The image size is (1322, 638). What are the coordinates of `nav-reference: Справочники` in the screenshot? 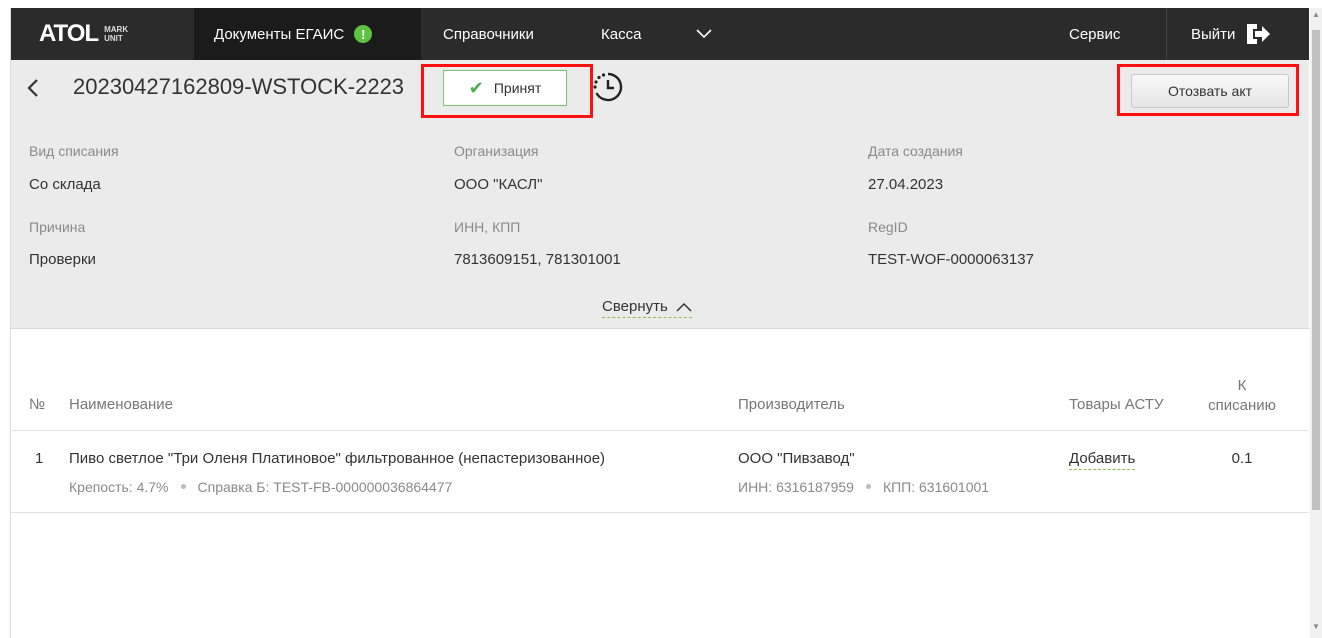 It's located at (488, 34).